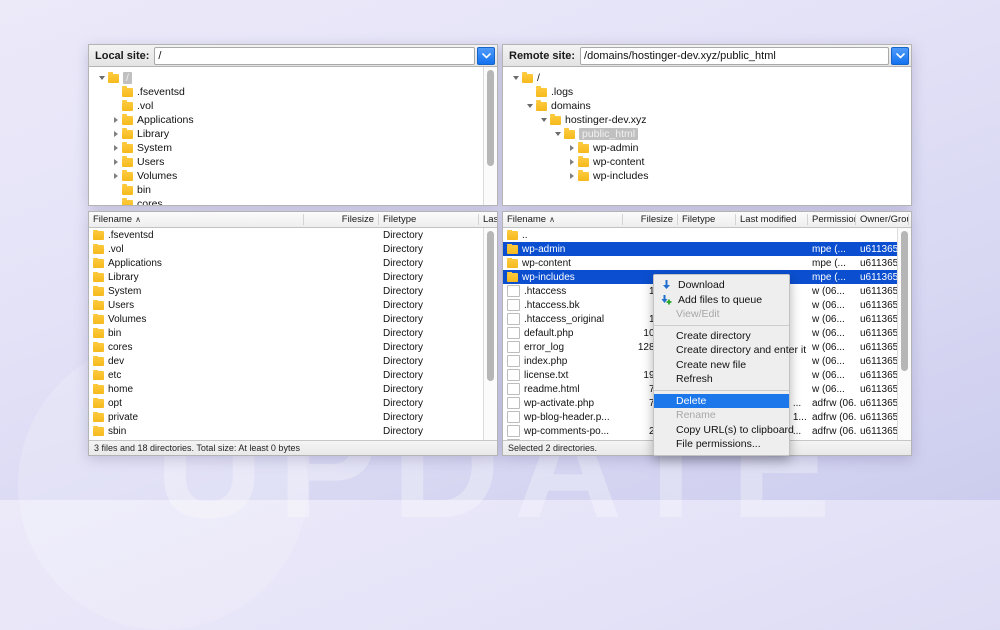  I want to click on tree-item: wp-content, so click(707, 162).